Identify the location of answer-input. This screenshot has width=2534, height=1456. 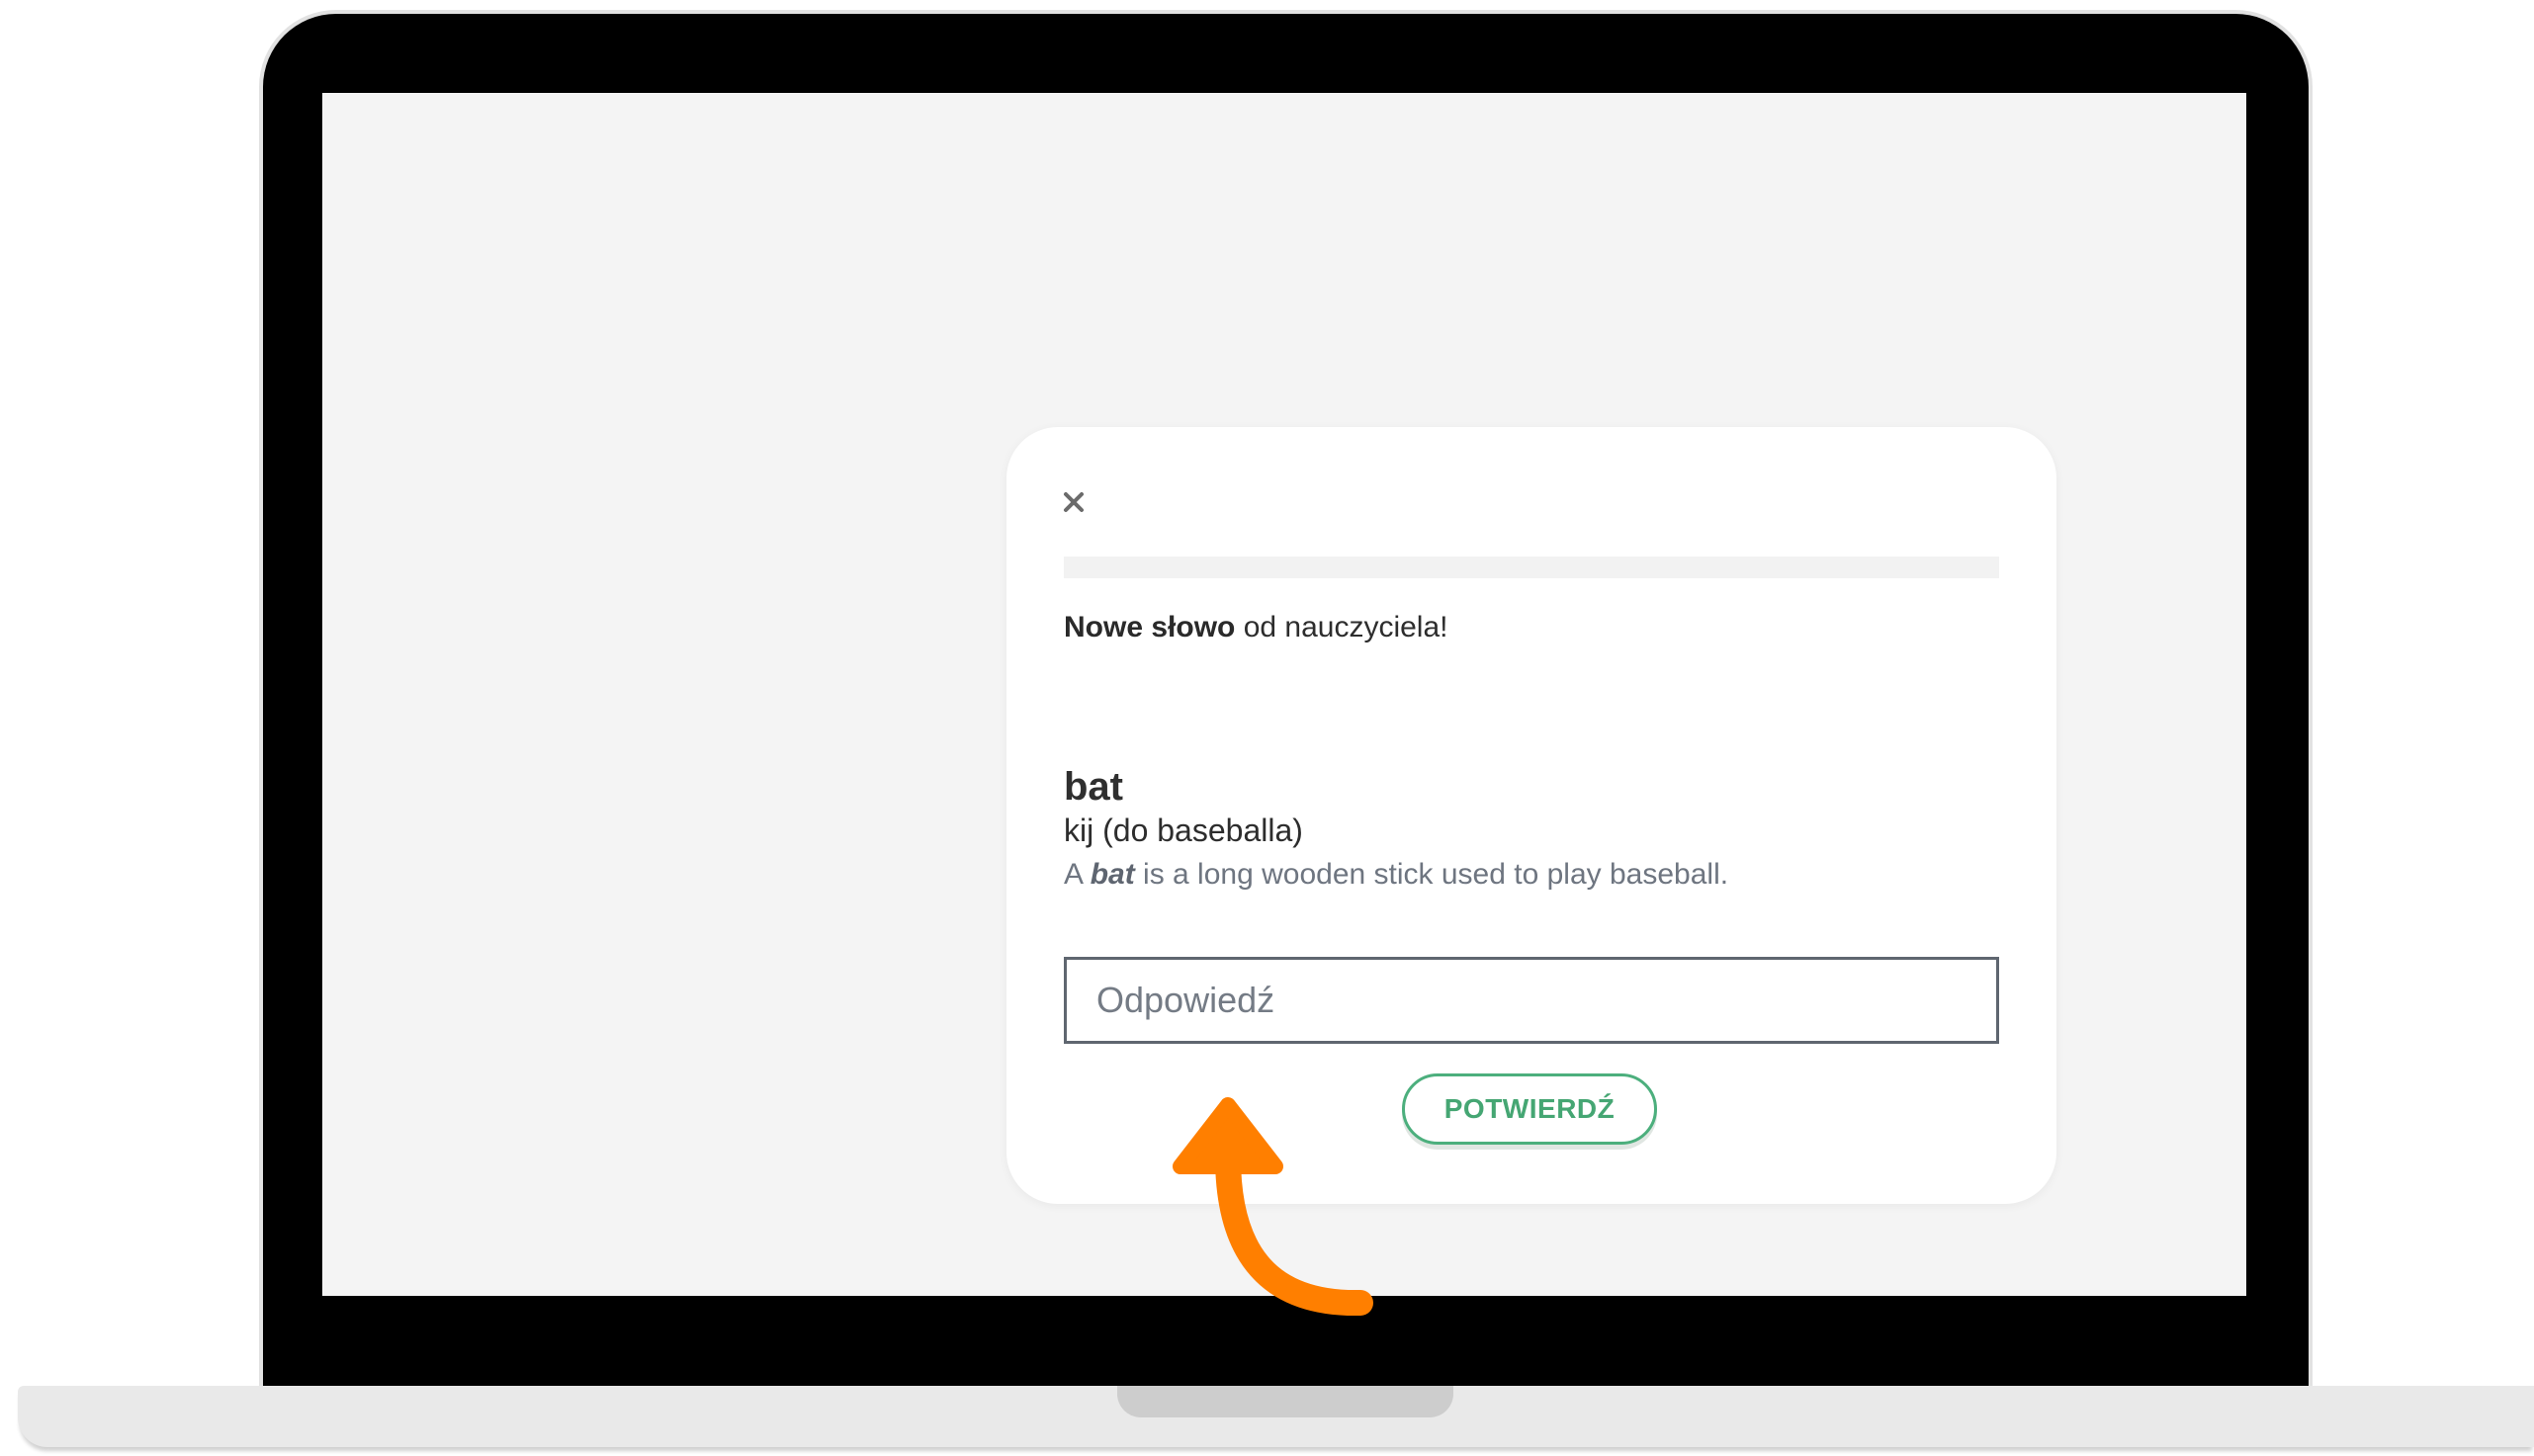
(1531, 1000).